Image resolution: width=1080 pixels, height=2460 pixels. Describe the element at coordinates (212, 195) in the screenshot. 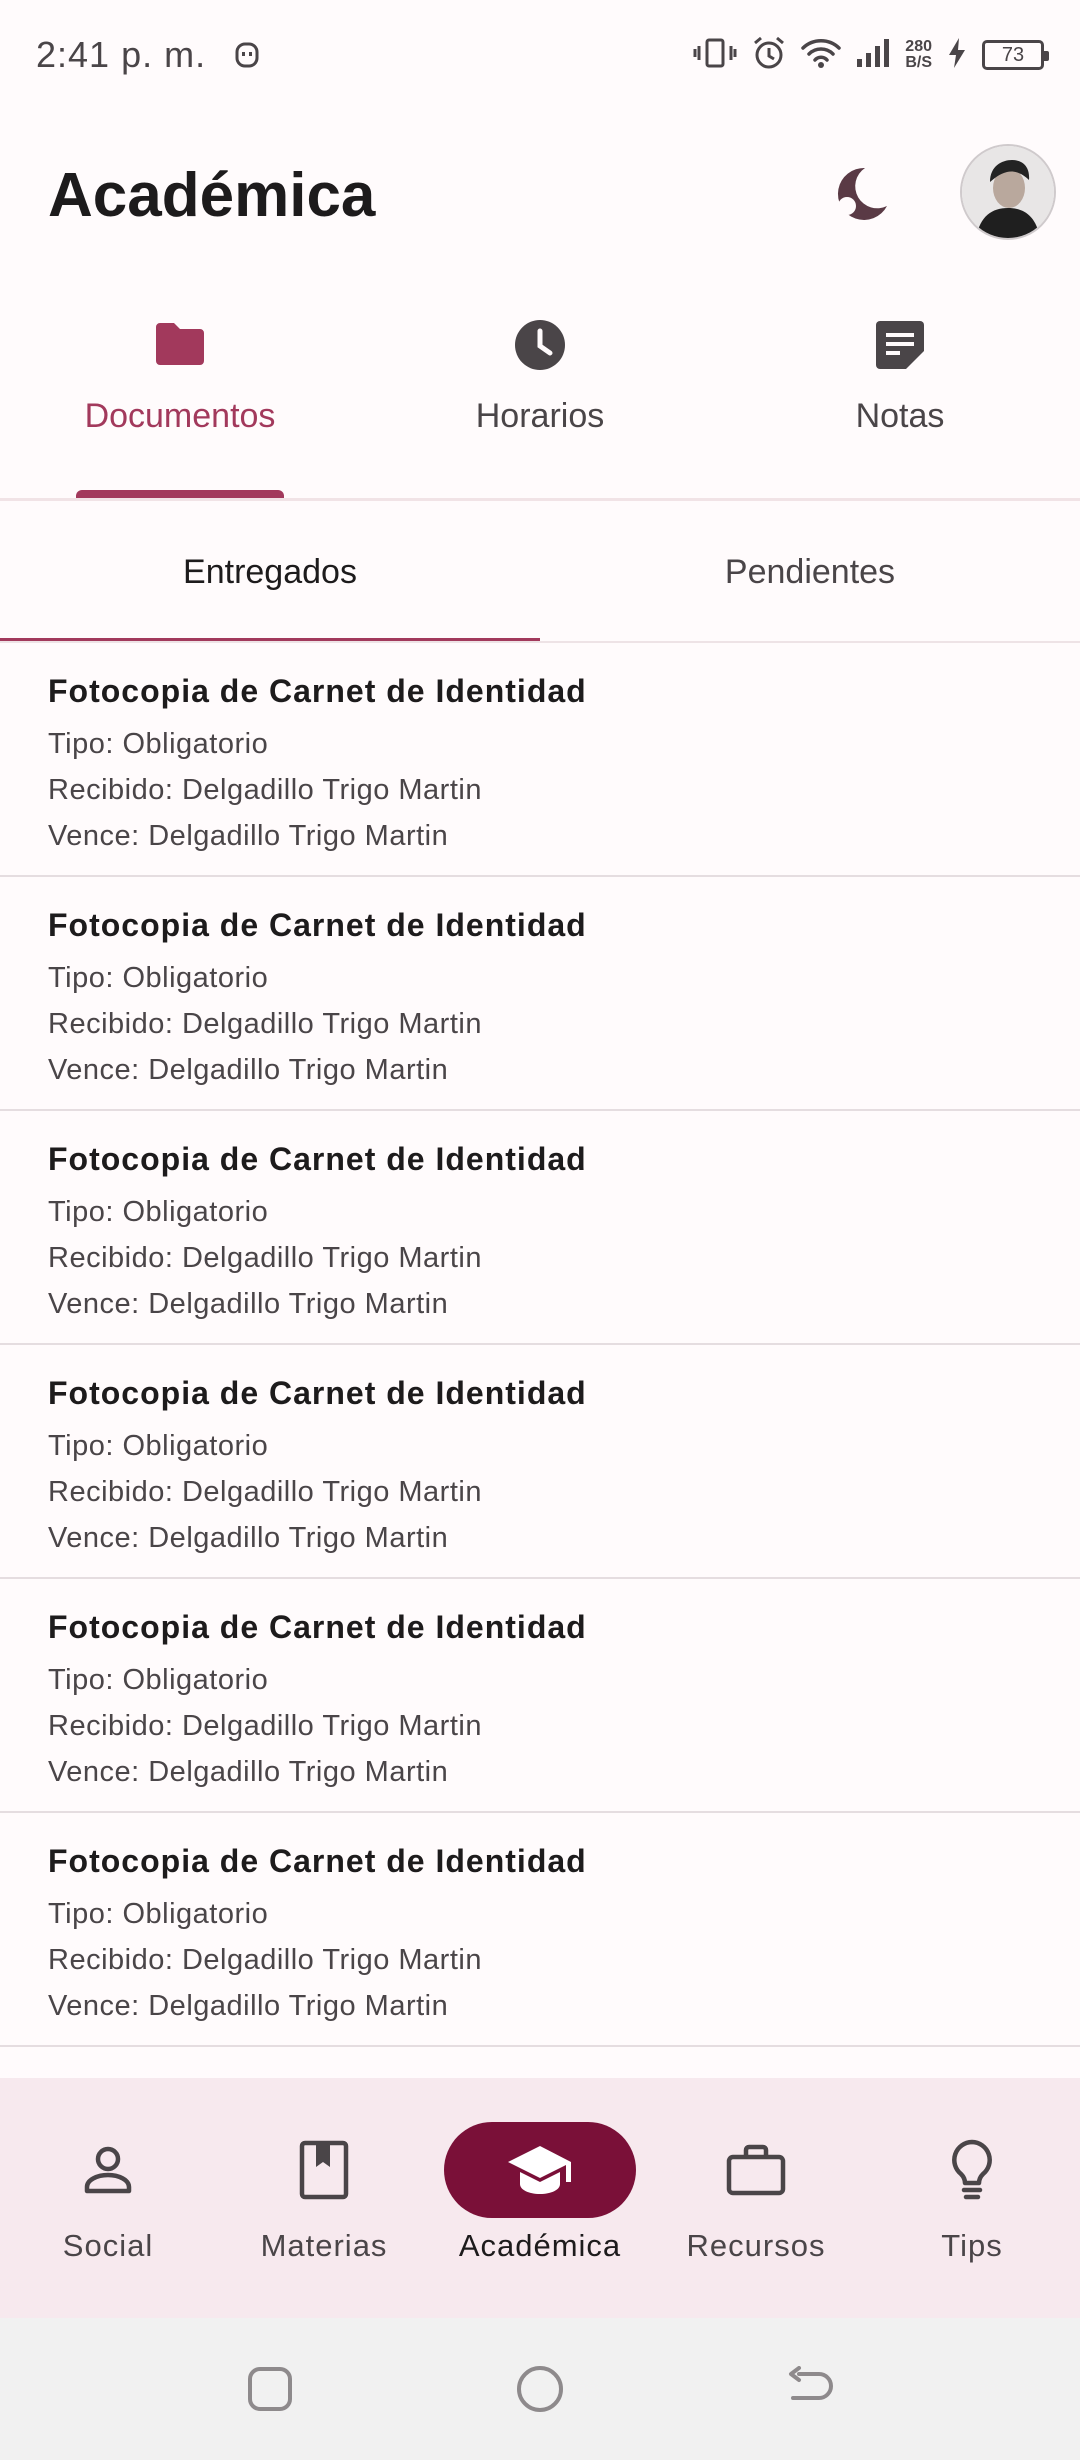

I see `page-title: Académica` at that location.